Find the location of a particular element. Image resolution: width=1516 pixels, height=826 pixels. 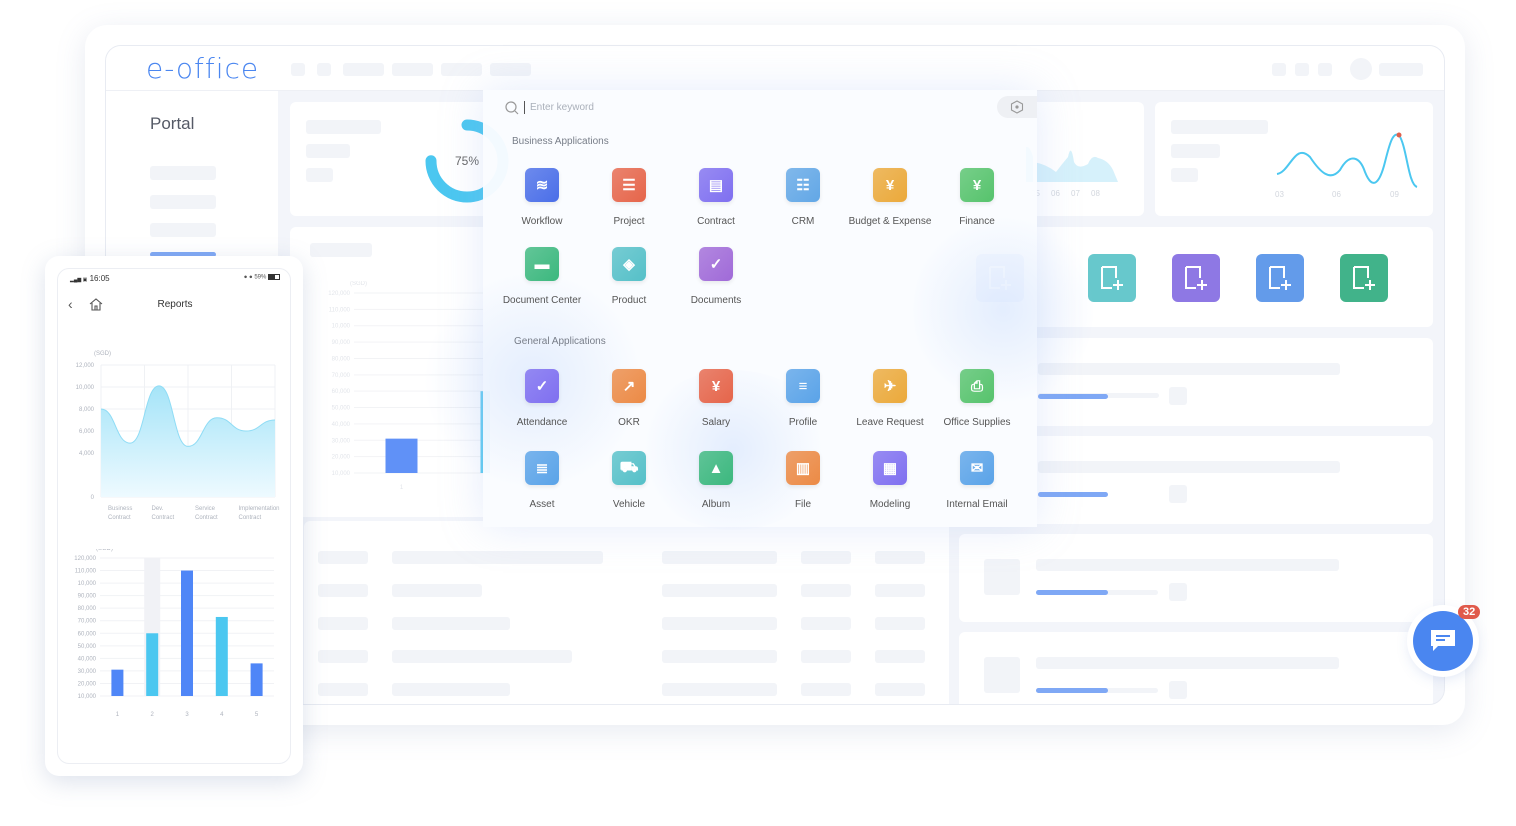

app-asset: ≣ Asset is located at coordinates (542, 480).